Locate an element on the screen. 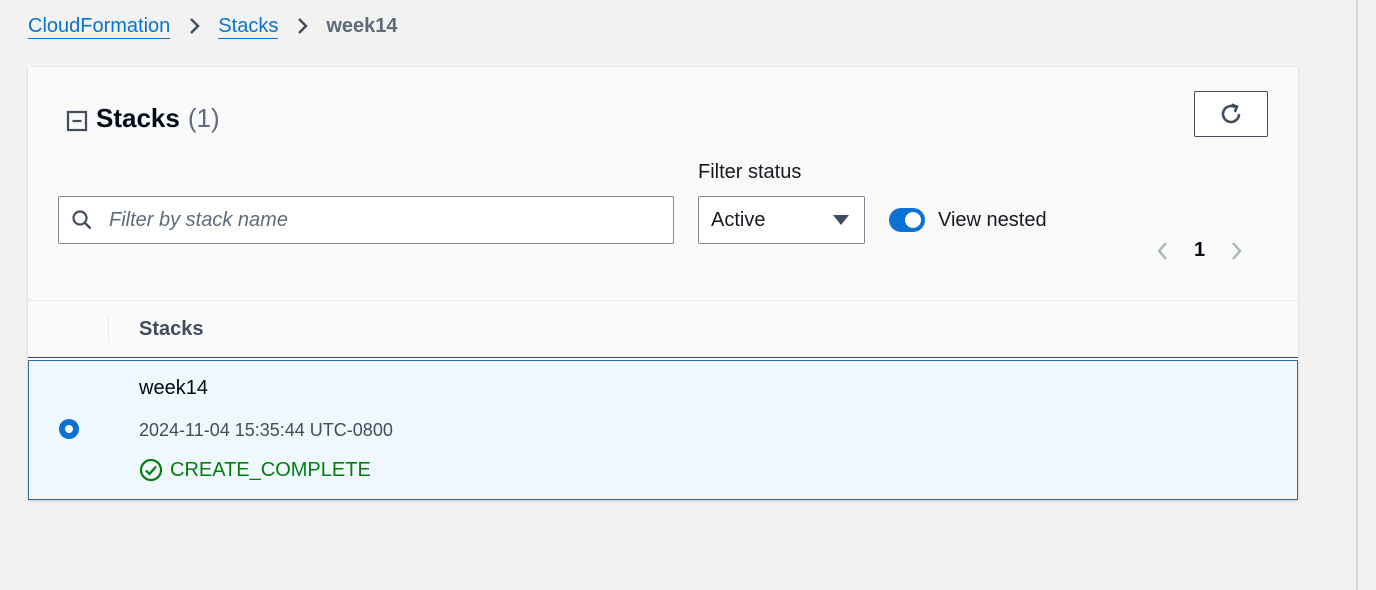 The image size is (1376, 590). search-input is located at coordinates (379, 220).